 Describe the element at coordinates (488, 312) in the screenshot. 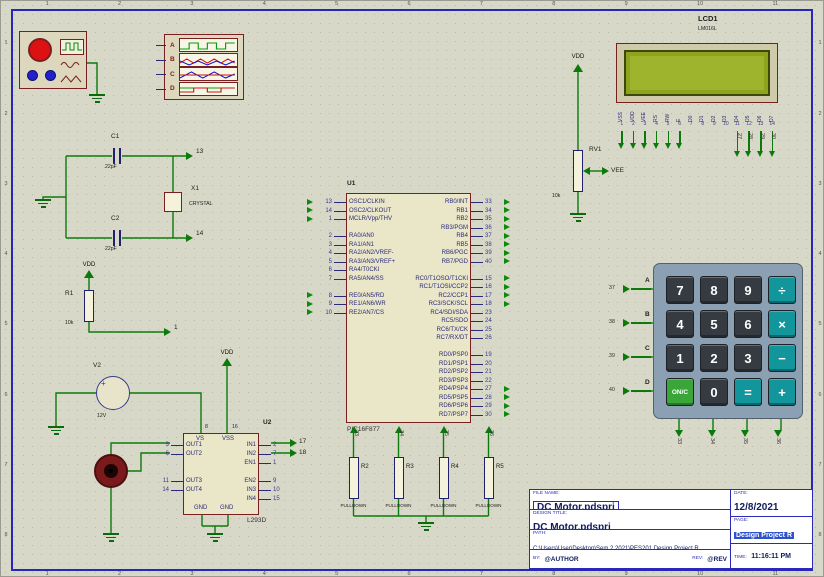

I see `pin-number: 23` at that location.